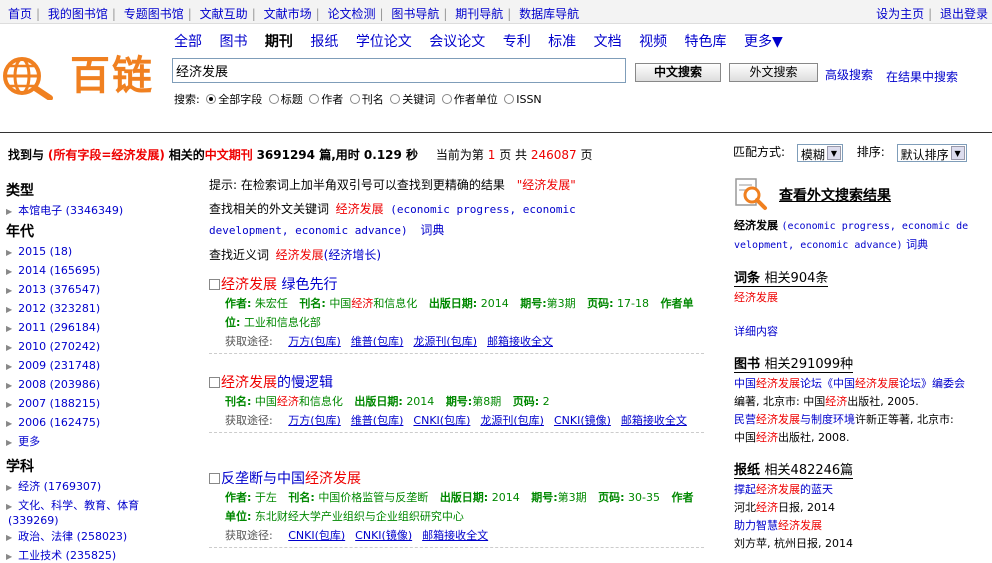 This screenshot has height=563, width=992. What do you see at coordinates (101, 537) in the screenshot?
I see `facet-item: ▶ 政治、法律 (258023)` at bounding box center [101, 537].